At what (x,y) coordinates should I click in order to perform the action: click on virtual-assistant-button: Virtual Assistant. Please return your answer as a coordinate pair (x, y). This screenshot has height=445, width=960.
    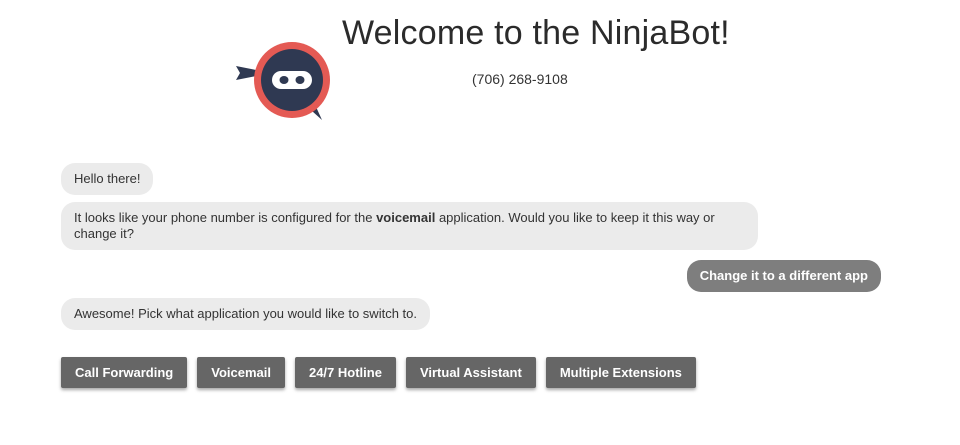
    Looking at the image, I should click on (470, 372).